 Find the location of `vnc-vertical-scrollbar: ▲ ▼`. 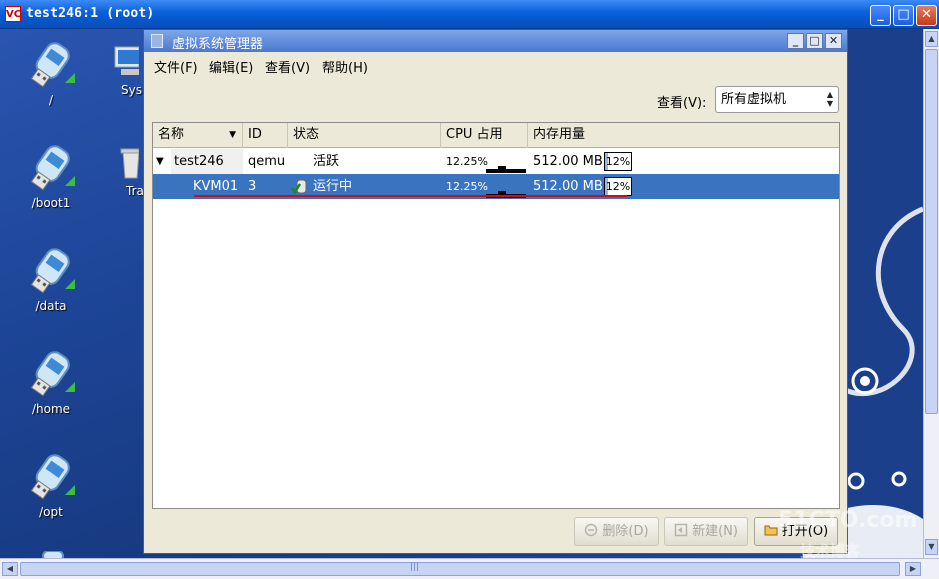

vnc-vertical-scrollbar: ▲ ▼ is located at coordinates (931, 293).